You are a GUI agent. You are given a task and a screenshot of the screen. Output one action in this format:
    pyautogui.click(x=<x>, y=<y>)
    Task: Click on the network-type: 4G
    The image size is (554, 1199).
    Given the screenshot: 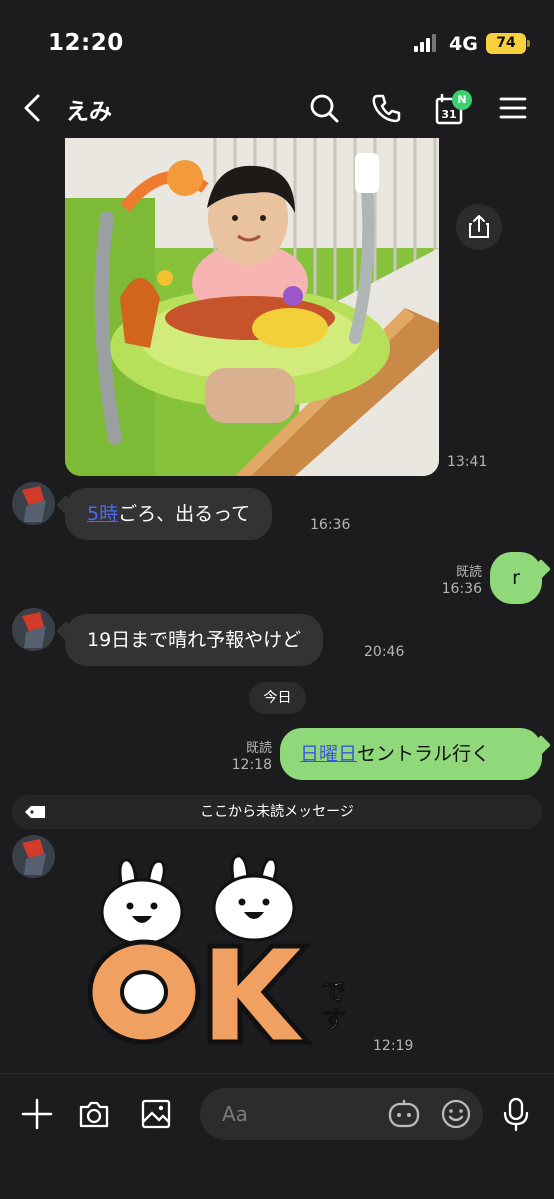 What is the action you would take?
    pyautogui.click(x=463, y=44)
    